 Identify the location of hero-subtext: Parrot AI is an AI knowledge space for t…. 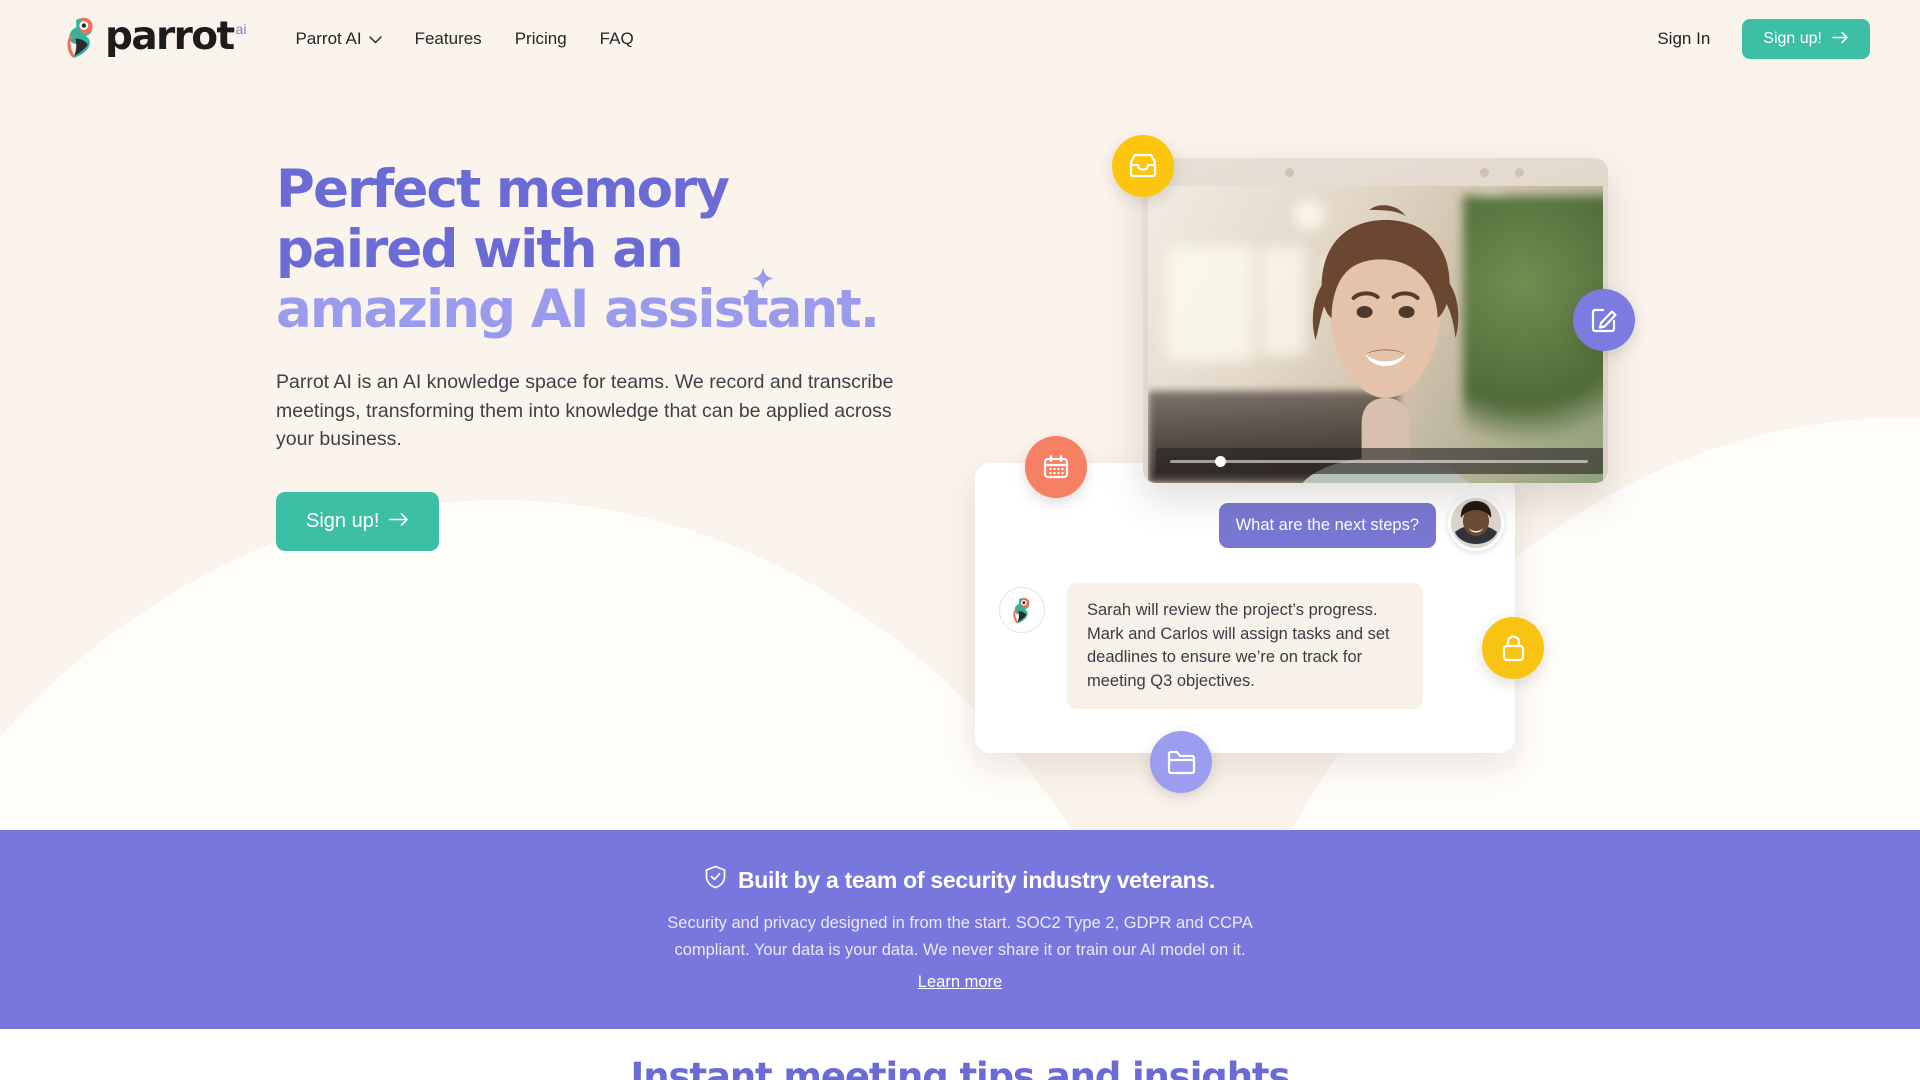
(585, 410).